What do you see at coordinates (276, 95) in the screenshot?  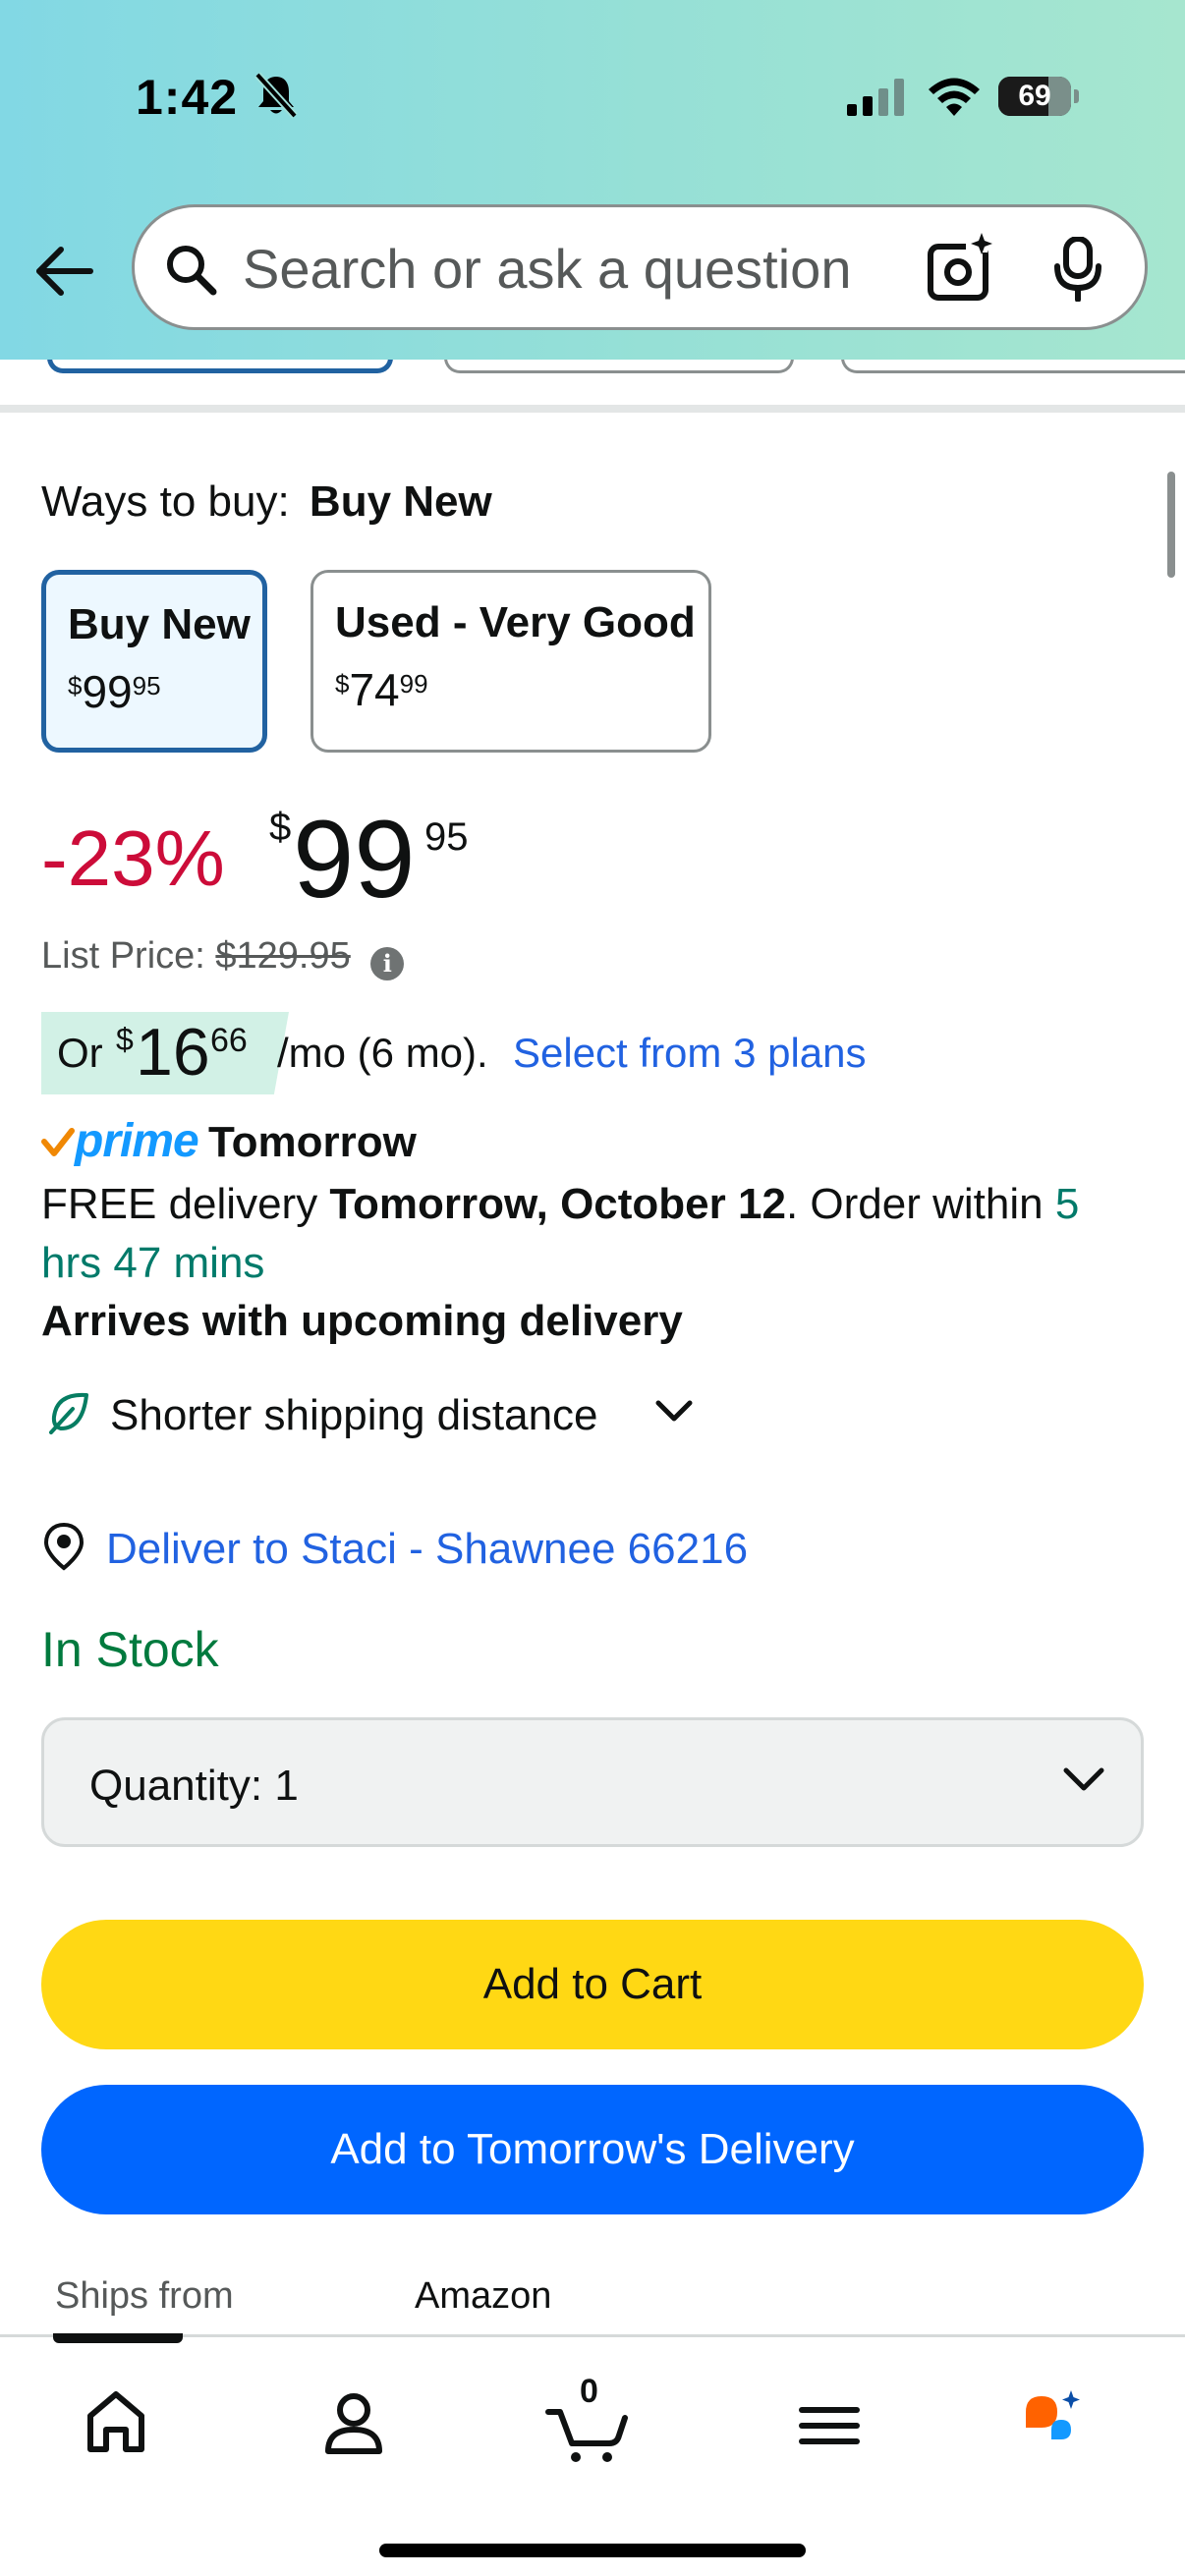 I see `bell-slash-icon` at bounding box center [276, 95].